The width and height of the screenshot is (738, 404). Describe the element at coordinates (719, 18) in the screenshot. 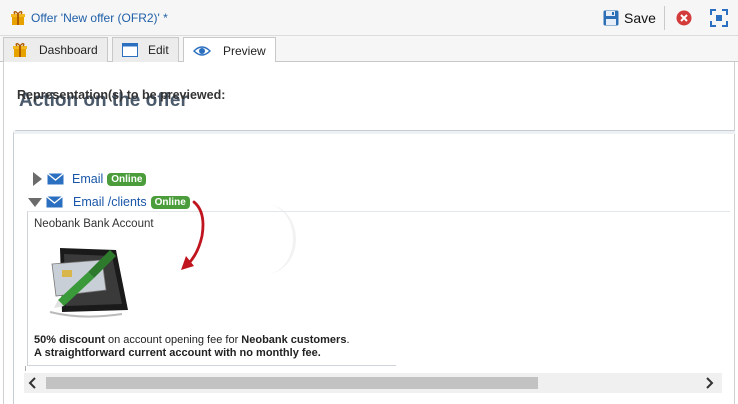

I see `fullscreen-icon` at that location.